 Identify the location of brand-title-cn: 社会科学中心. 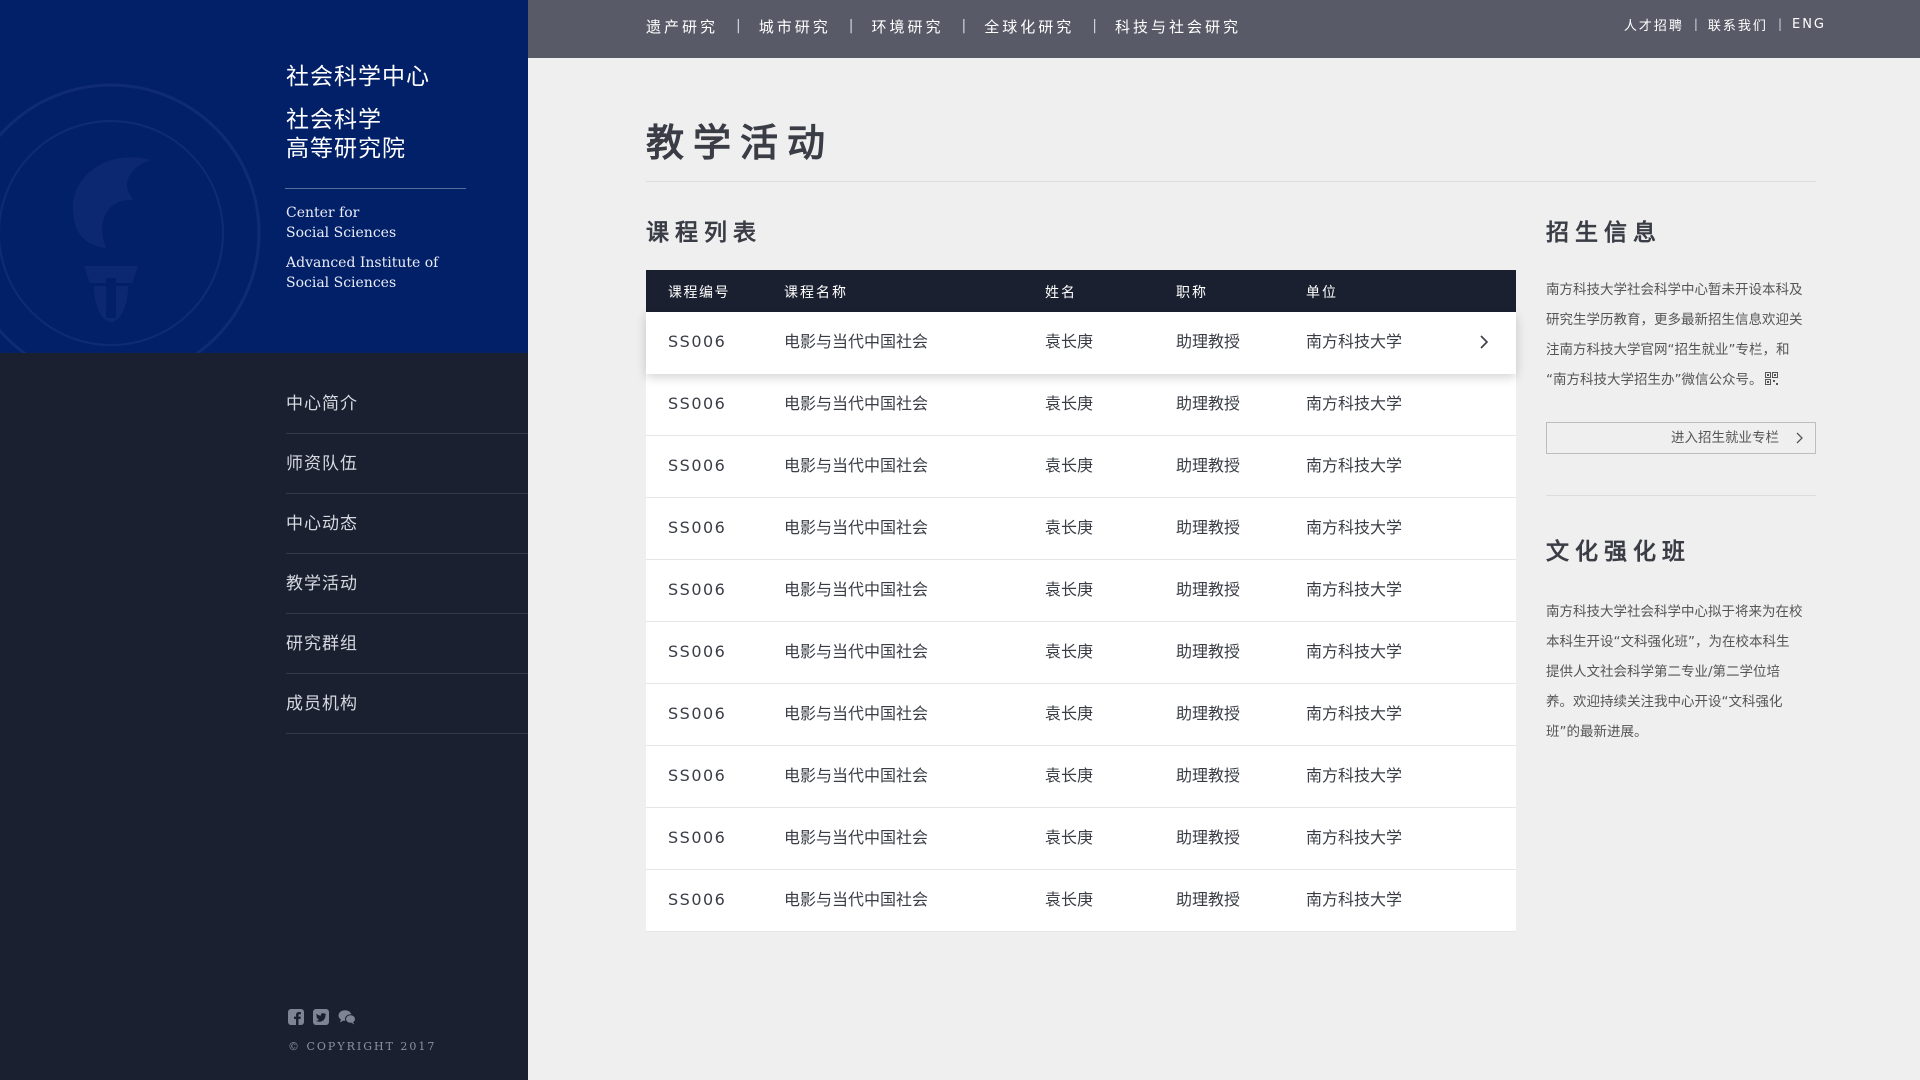
(358, 77).